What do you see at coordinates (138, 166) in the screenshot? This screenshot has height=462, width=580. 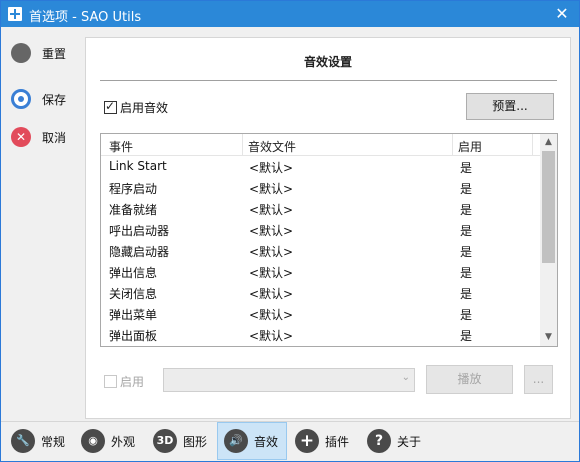 I see `event-cell: Link Start` at bounding box center [138, 166].